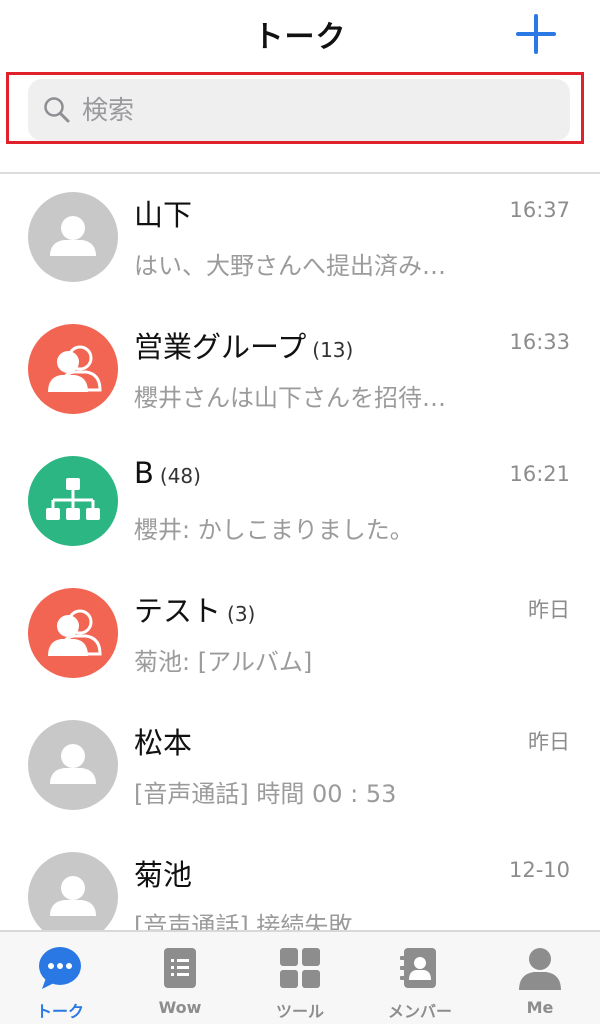  I want to click on tab-talk: トーク, so click(60, 978).